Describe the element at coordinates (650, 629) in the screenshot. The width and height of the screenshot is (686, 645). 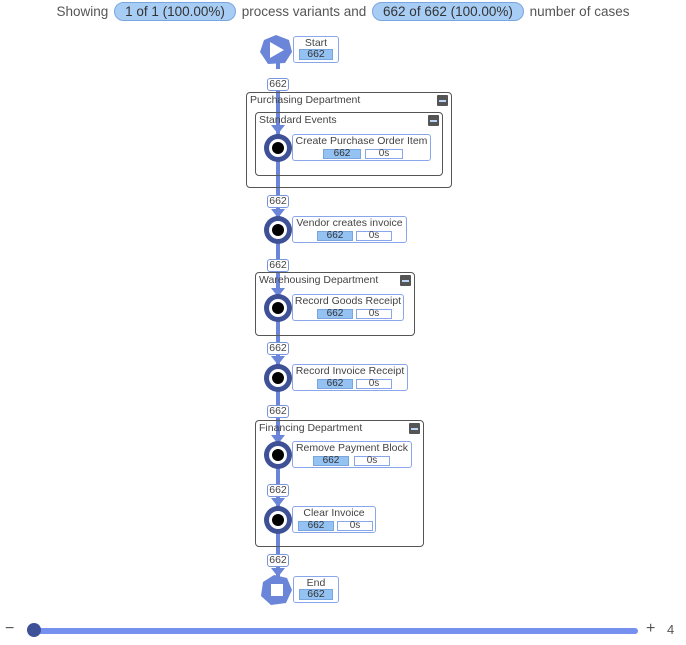
I see `slider-increase-button: +` at that location.